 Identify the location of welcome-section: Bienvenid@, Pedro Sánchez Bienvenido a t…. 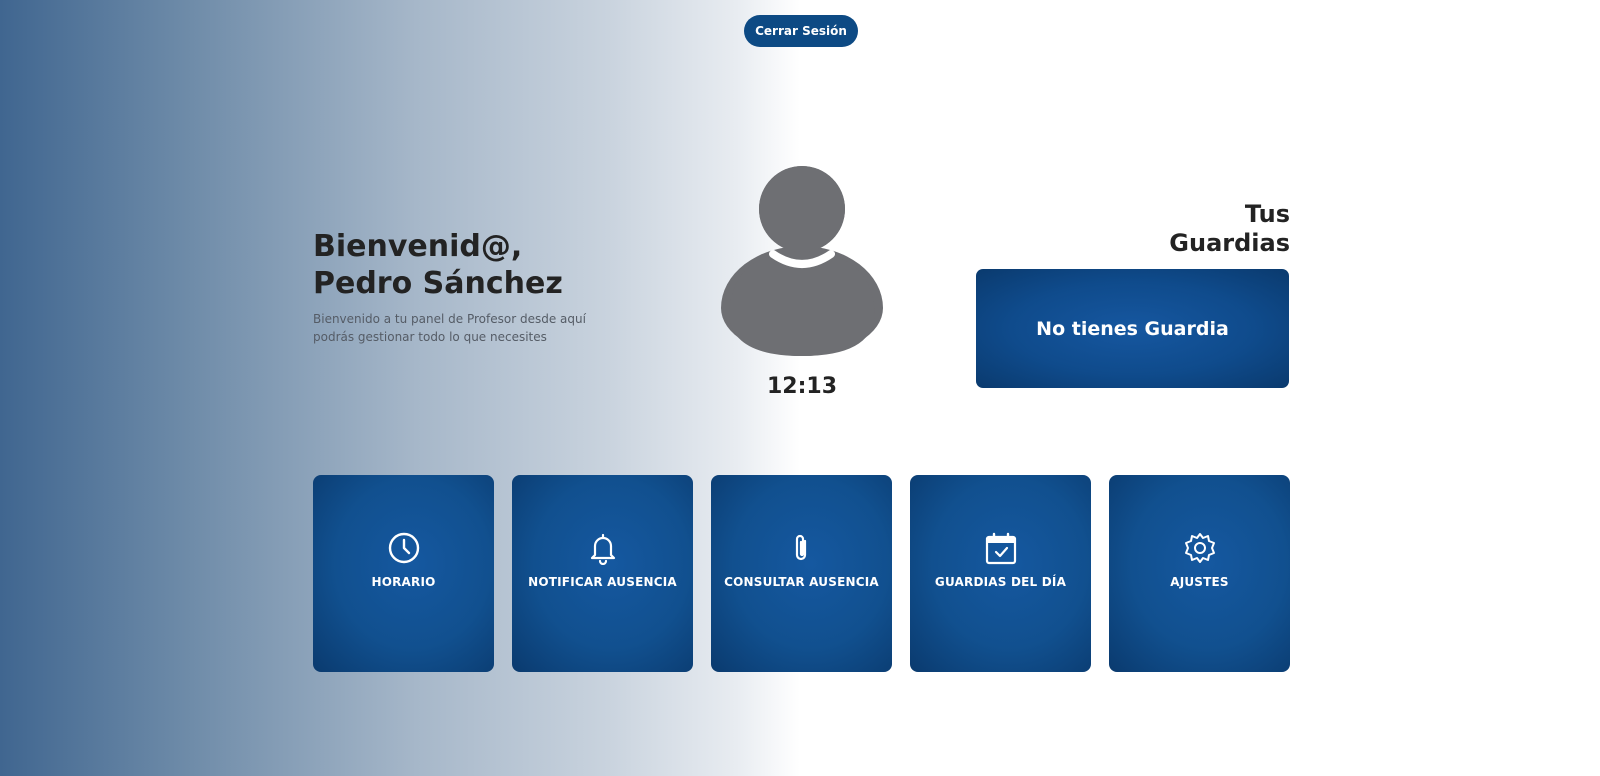
(473, 287).